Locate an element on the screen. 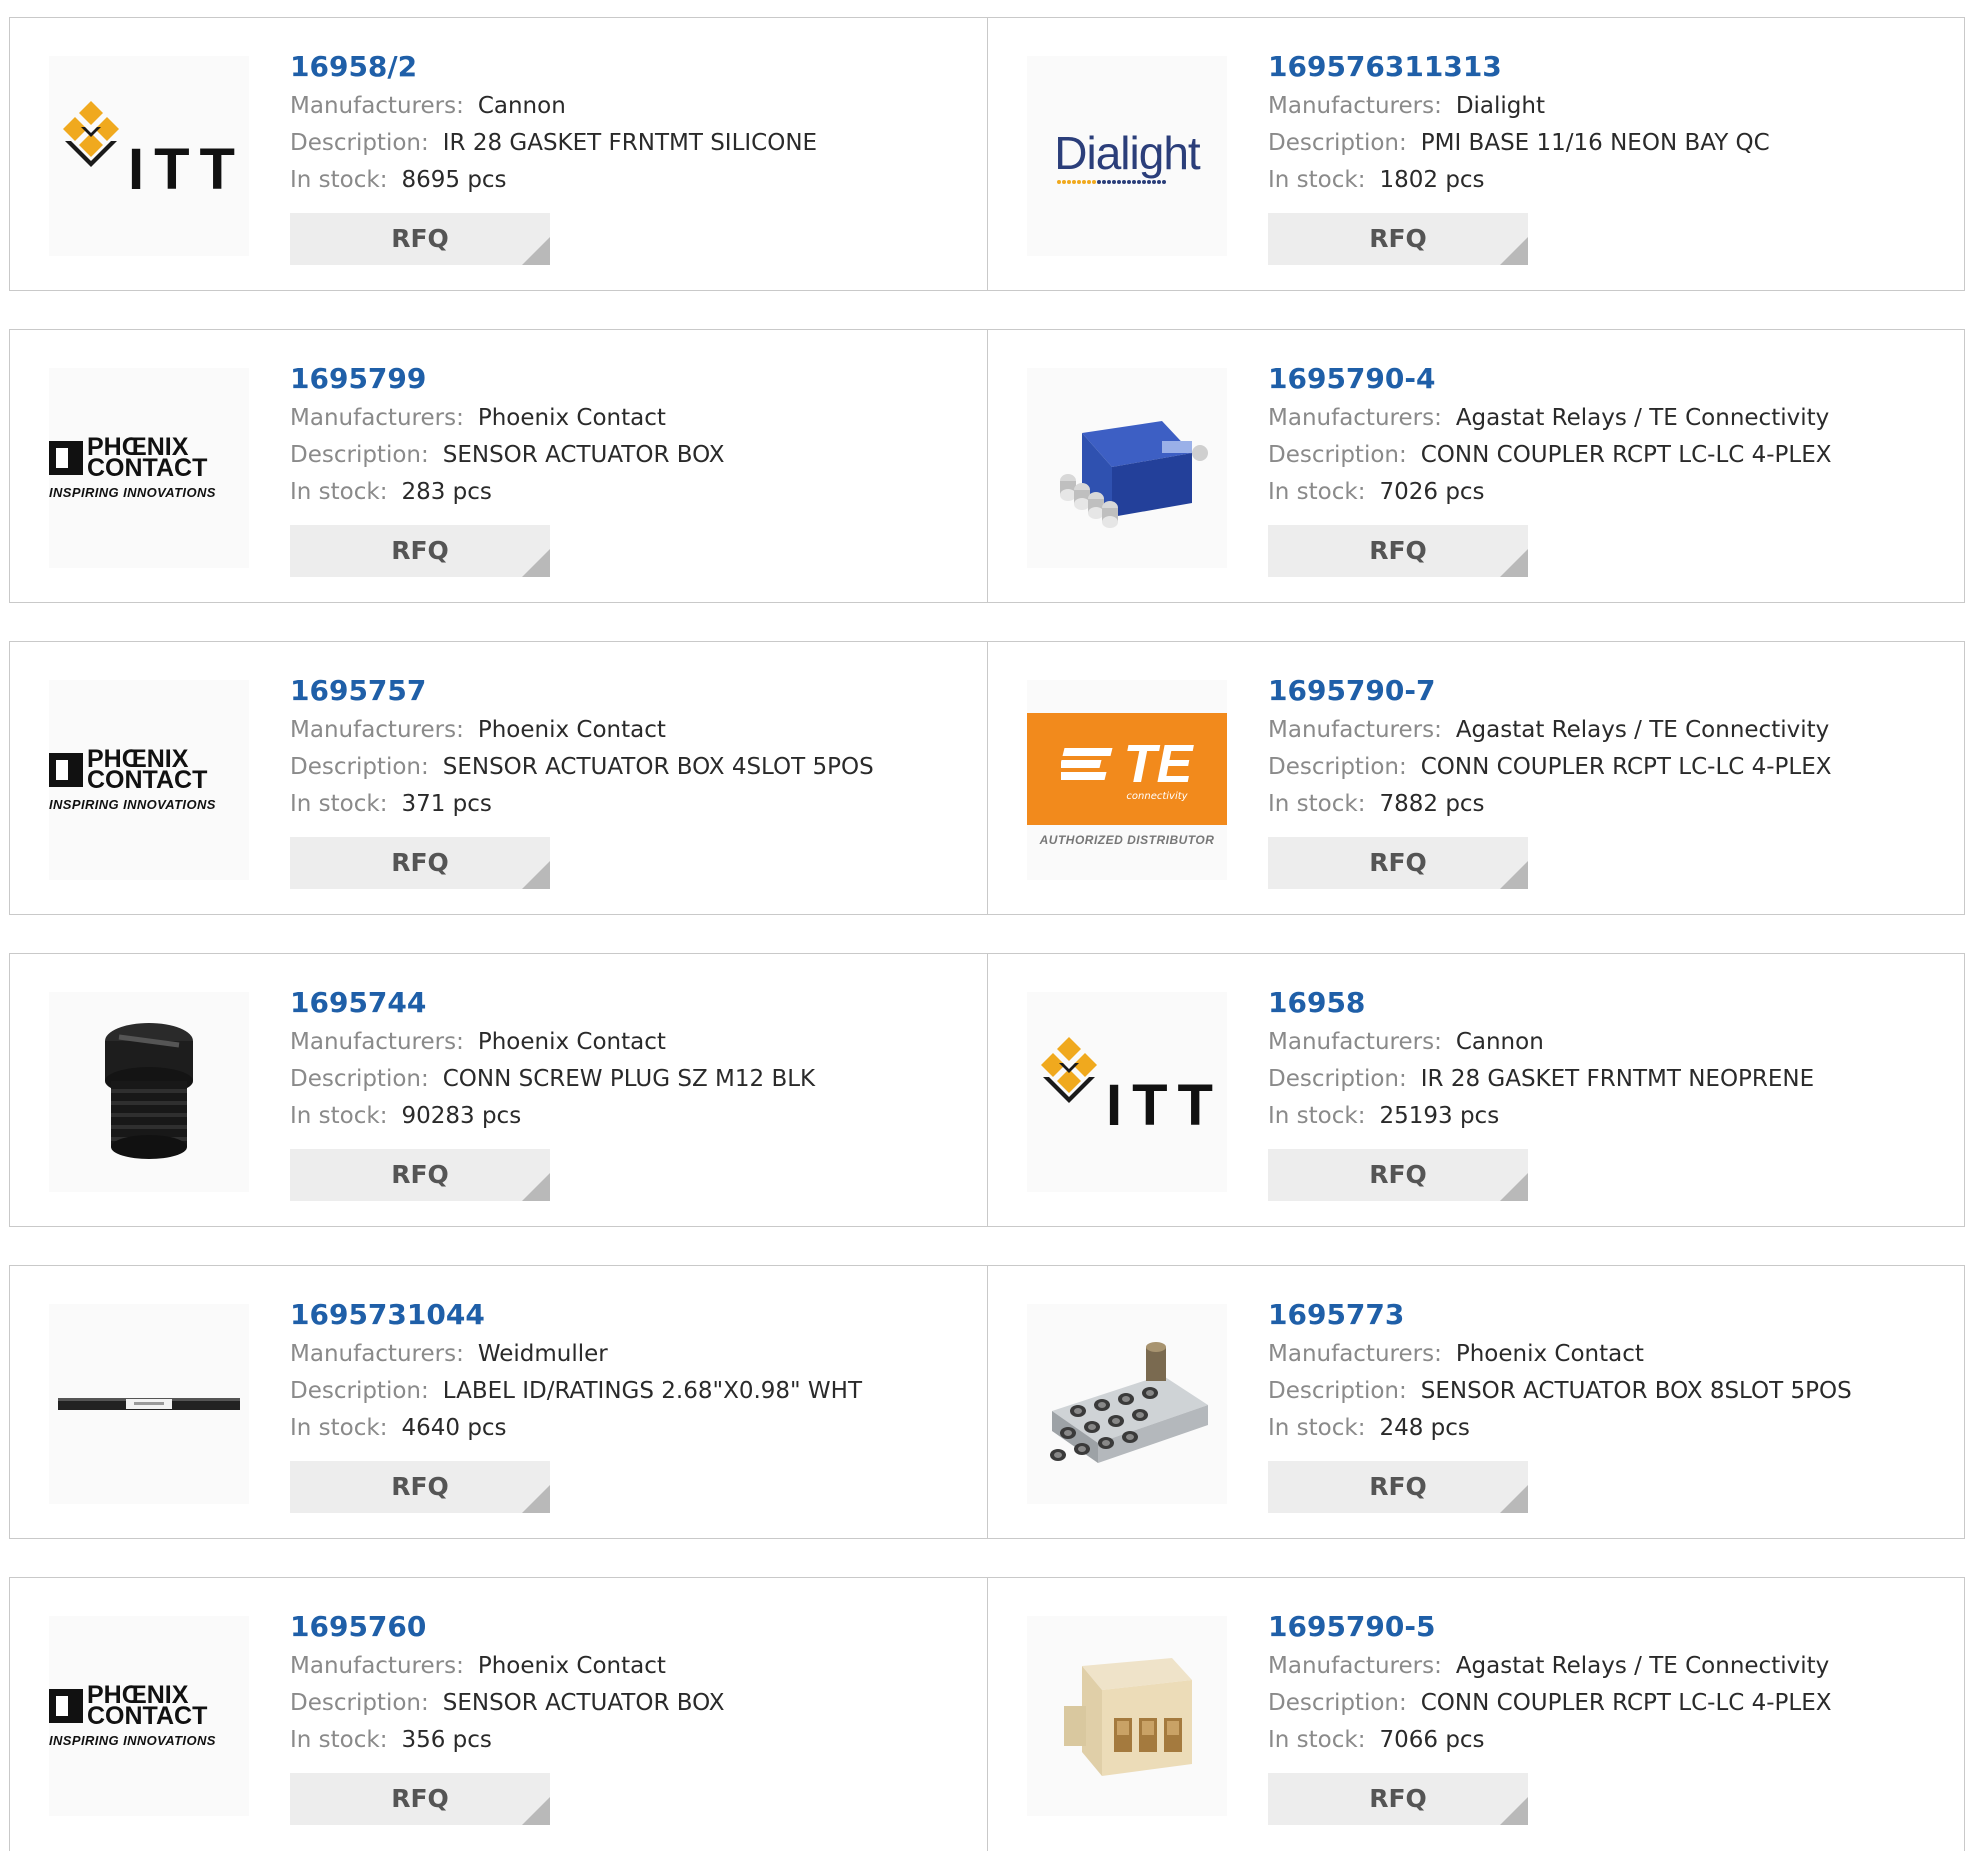  stock-value: 90283 pcs is located at coordinates (461, 1116).